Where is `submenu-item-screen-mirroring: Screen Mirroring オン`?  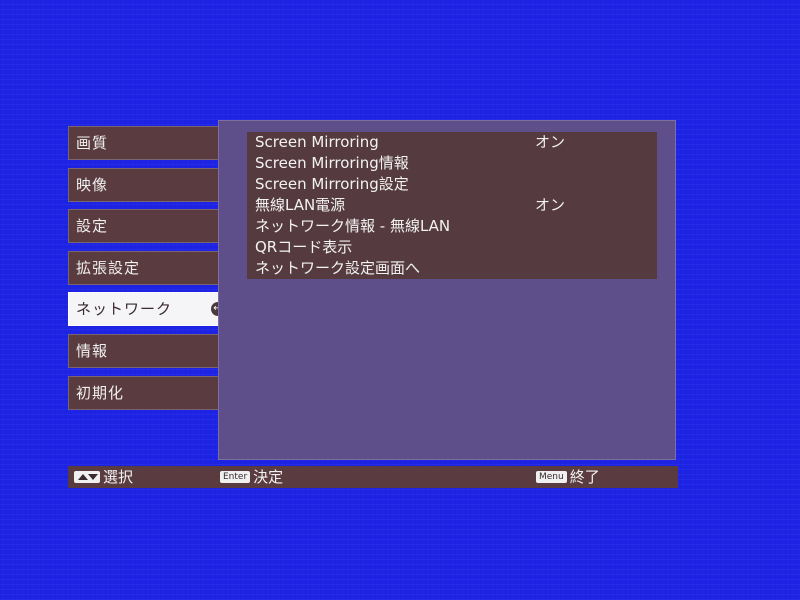 submenu-item-screen-mirroring: Screen Mirroring オン is located at coordinates (452, 142).